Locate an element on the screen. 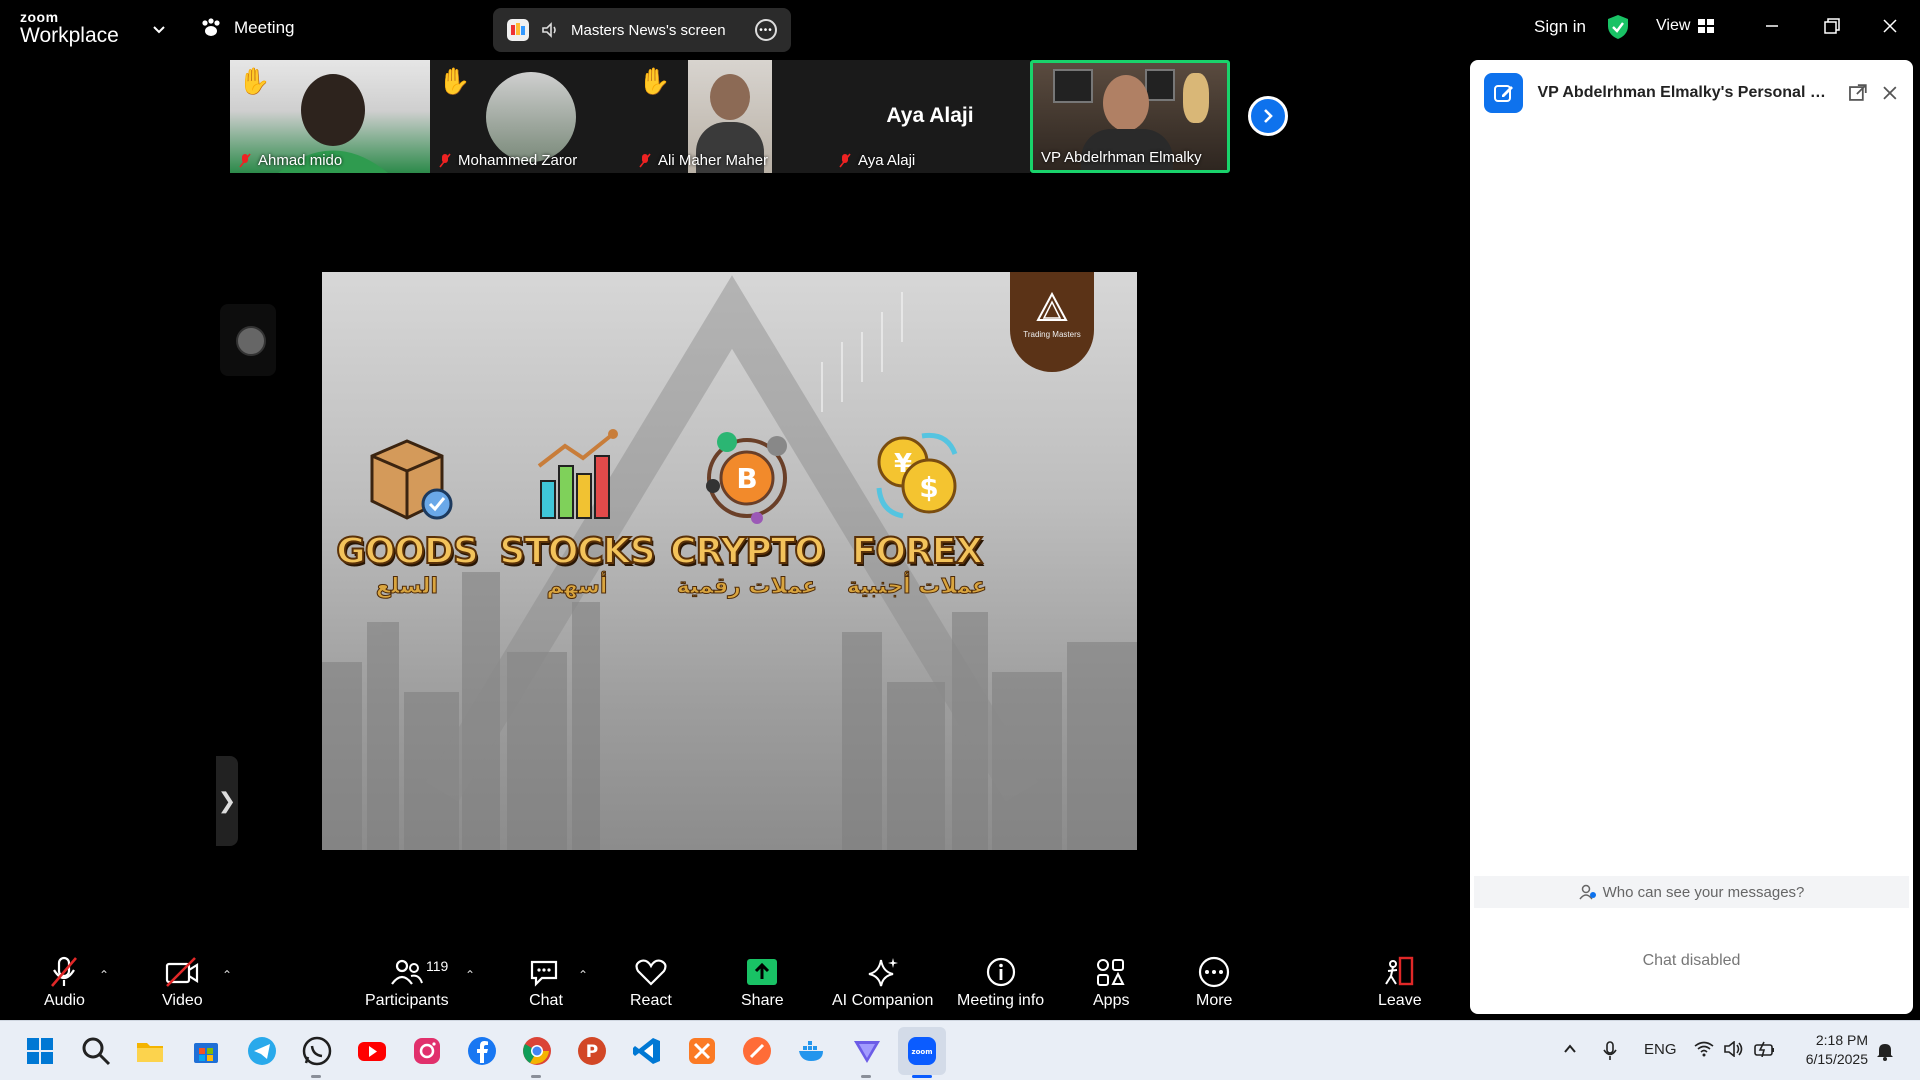 The image size is (1920, 1080). svg-text: zoom is located at coordinates (922, 1052).